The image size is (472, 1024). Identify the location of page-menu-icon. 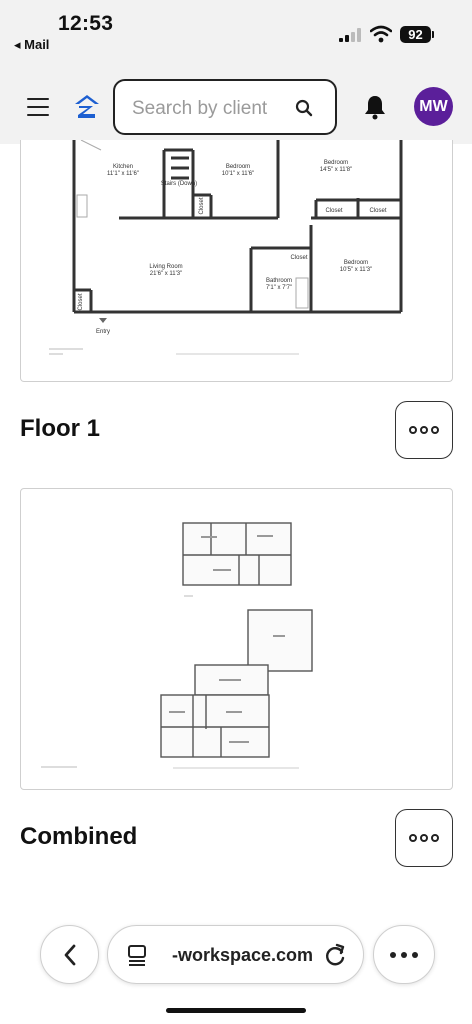
(137, 955).